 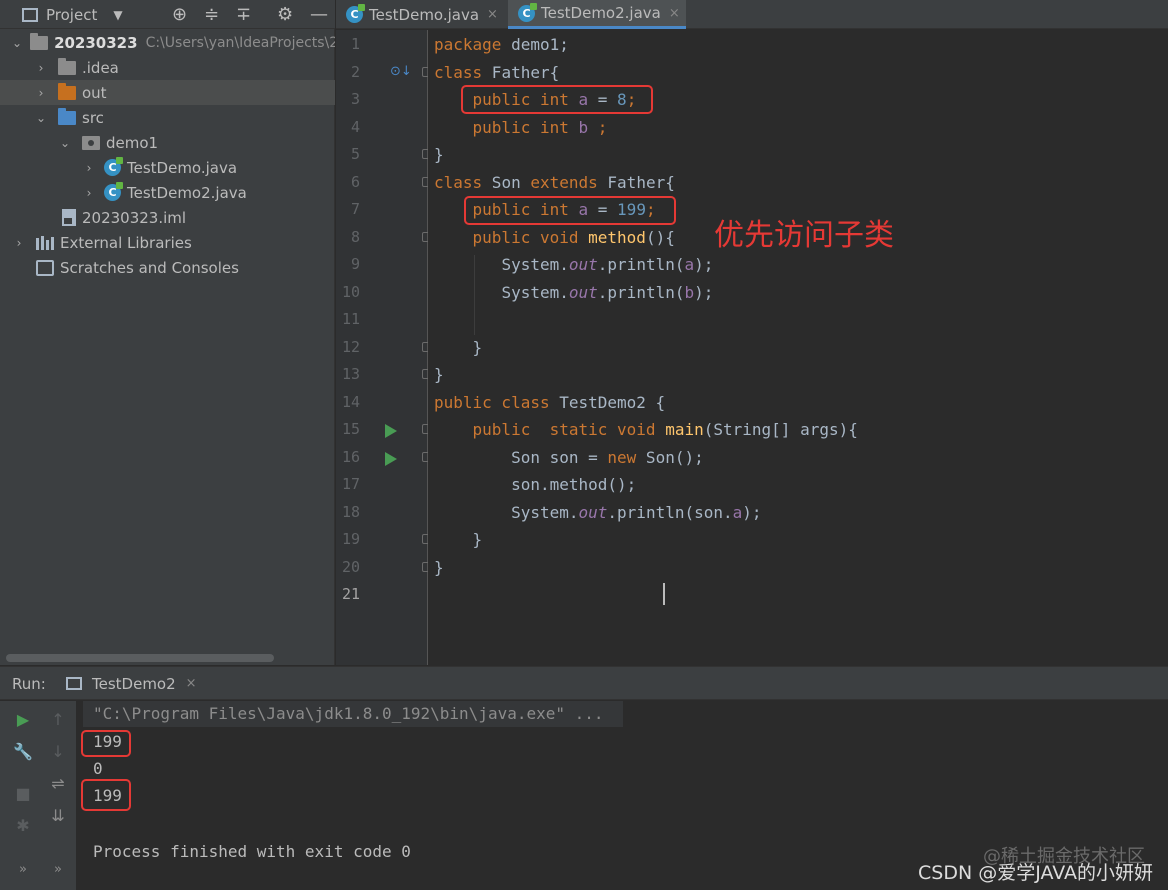 What do you see at coordinates (391, 459) in the screenshot?
I see `run-main-icon` at bounding box center [391, 459].